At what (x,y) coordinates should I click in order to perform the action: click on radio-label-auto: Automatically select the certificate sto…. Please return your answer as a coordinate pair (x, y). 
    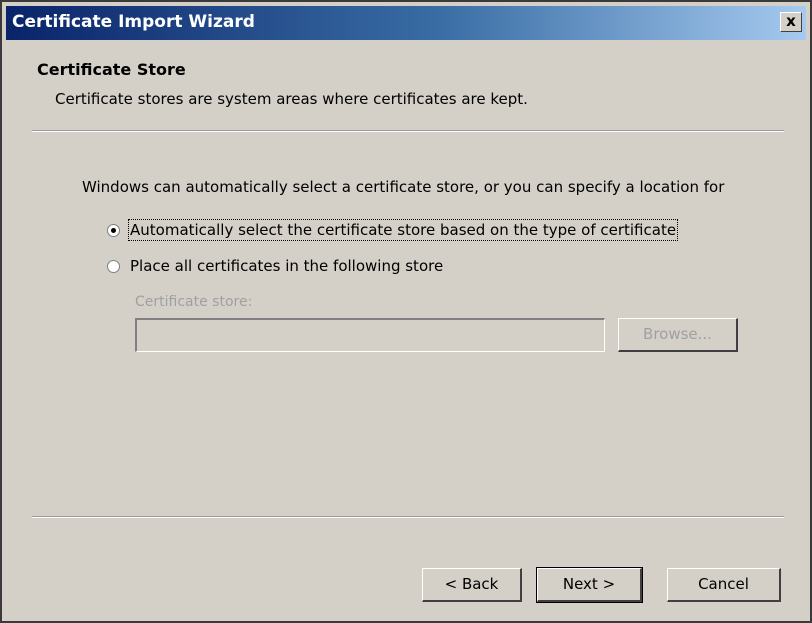
    Looking at the image, I should click on (403, 230).